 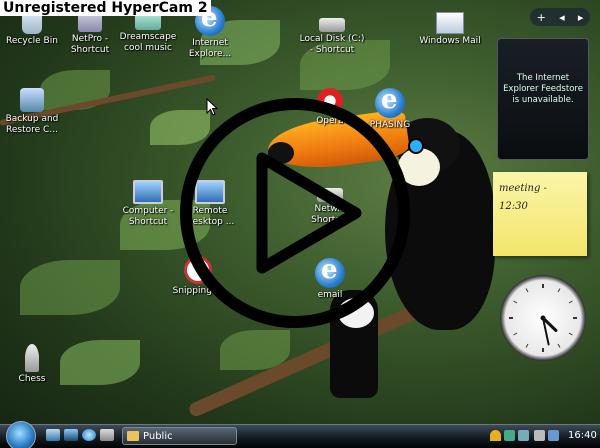 I want to click on desktop-icon-chess: Chess, so click(x=32, y=364).